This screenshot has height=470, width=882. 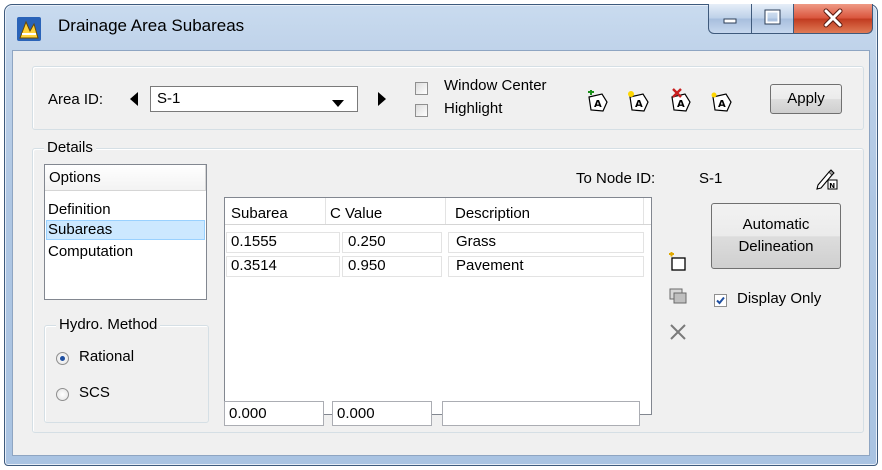 What do you see at coordinates (75, 177) in the screenshot?
I see `options-header-label: Options` at bounding box center [75, 177].